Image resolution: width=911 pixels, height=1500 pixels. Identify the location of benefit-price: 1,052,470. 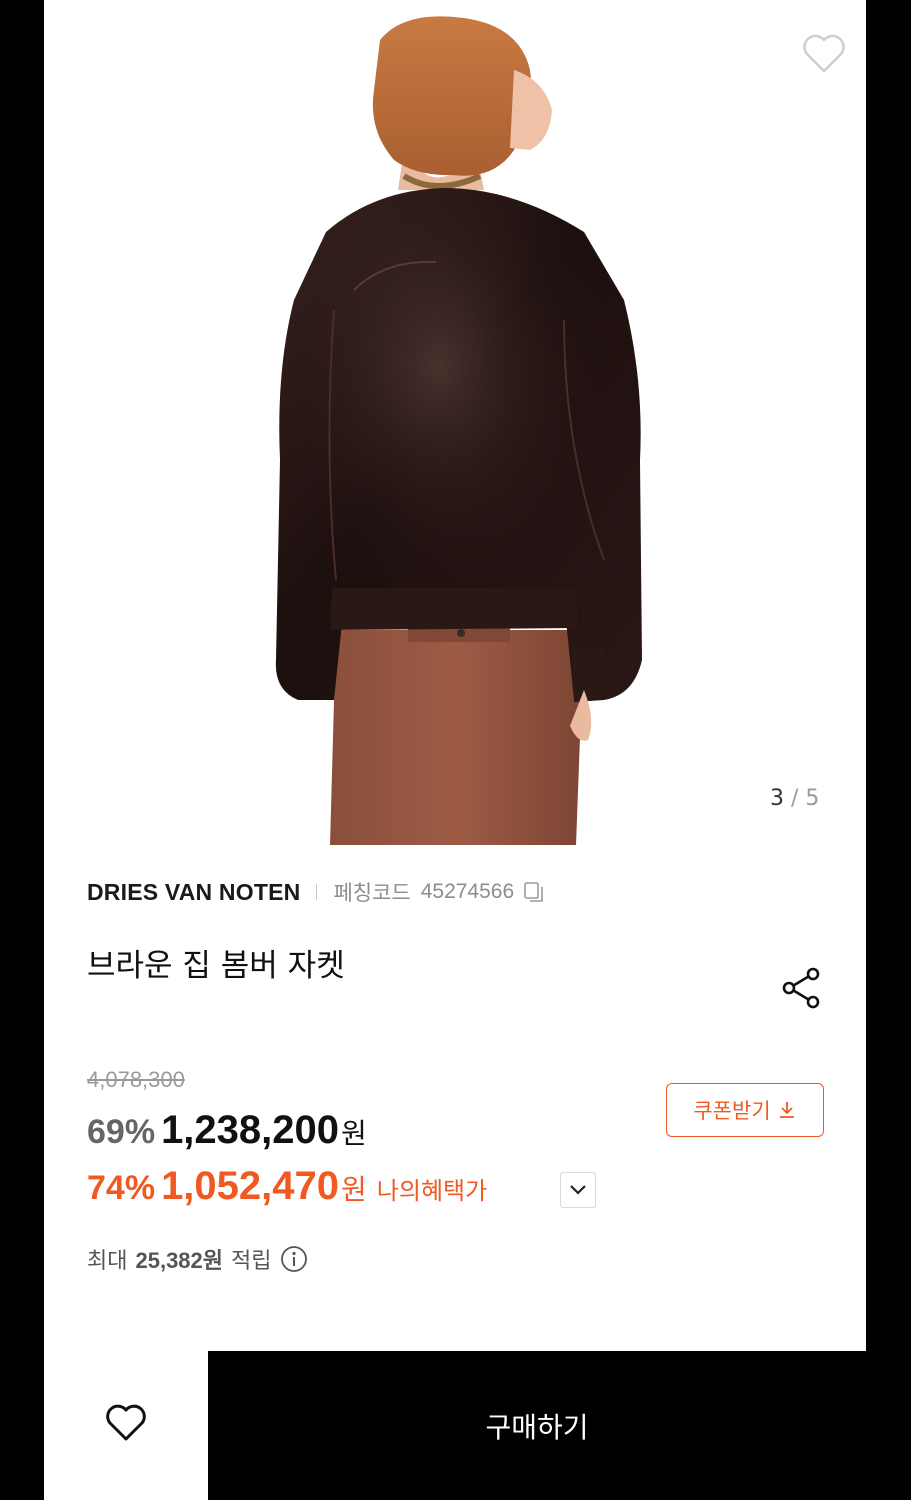
(250, 1186).